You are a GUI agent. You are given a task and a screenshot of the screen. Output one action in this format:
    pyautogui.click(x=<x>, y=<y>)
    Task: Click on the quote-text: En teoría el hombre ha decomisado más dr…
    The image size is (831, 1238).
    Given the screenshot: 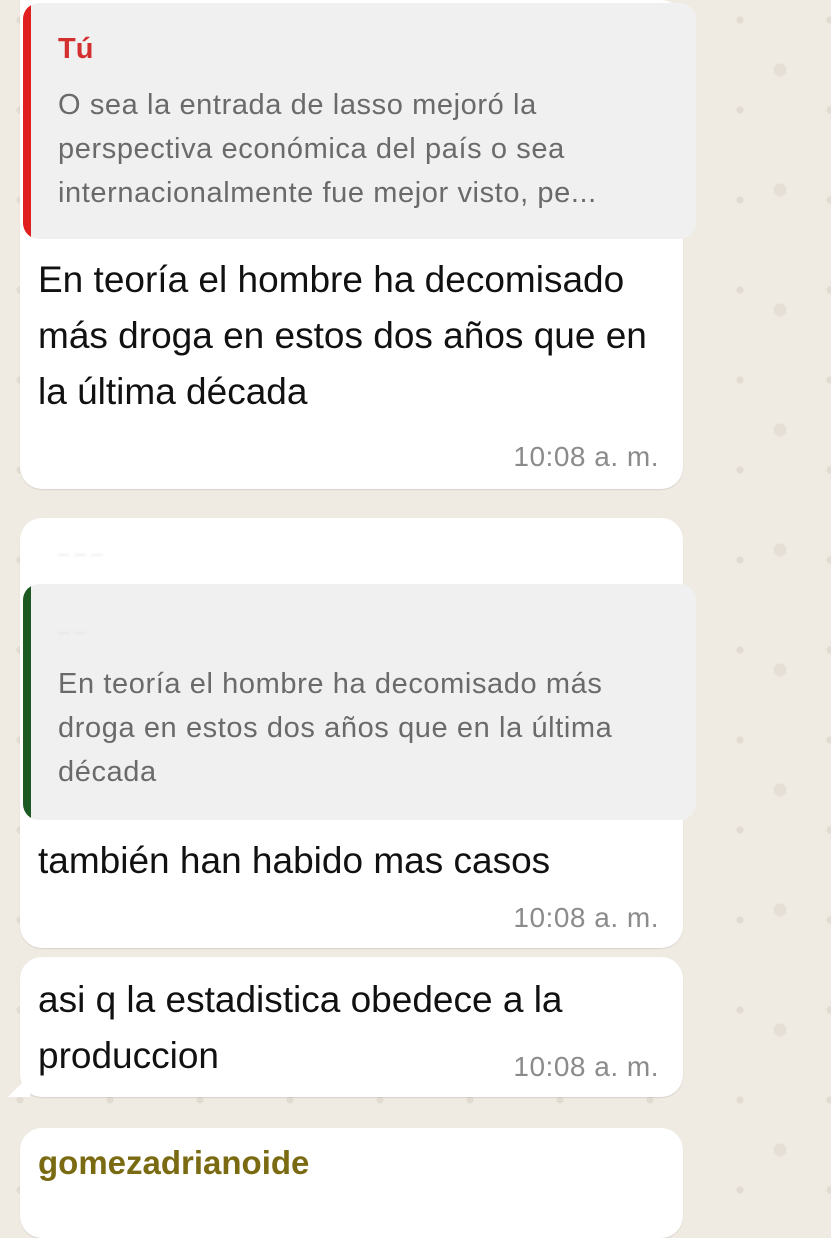 What is the action you would take?
    pyautogui.click(x=335, y=728)
    